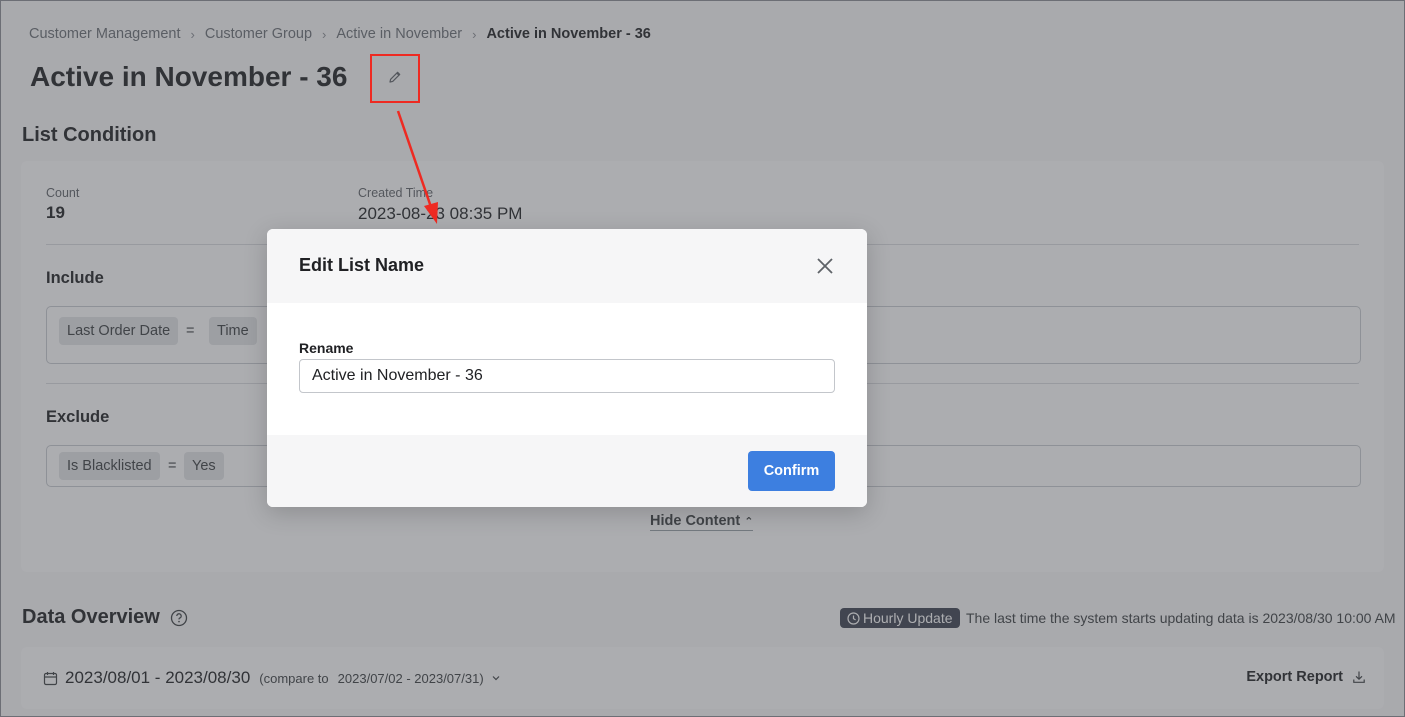 Image resolution: width=1405 pixels, height=717 pixels. I want to click on confirm-button: Confirm, so click(791, 471).